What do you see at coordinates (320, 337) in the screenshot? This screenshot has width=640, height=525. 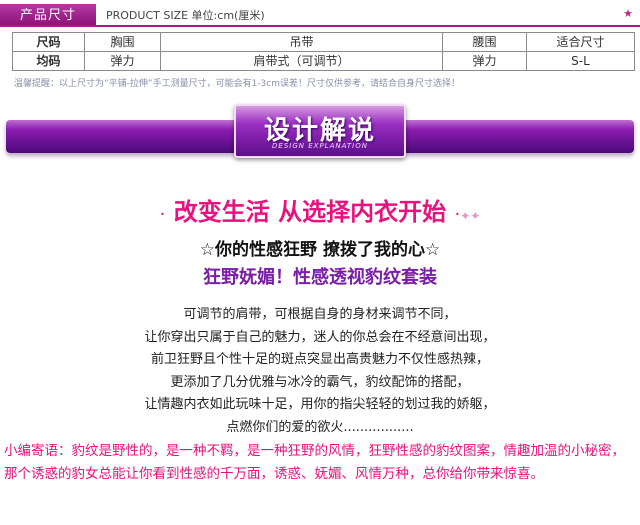 I see `description-line: 让你穿出只属于自己的魅力，迷人的你总会在不经意间出现，` at bounding box center [320, 337].